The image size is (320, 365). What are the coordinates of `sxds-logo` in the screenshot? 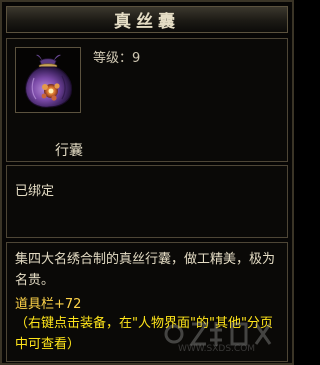 It's located at (218, 334).